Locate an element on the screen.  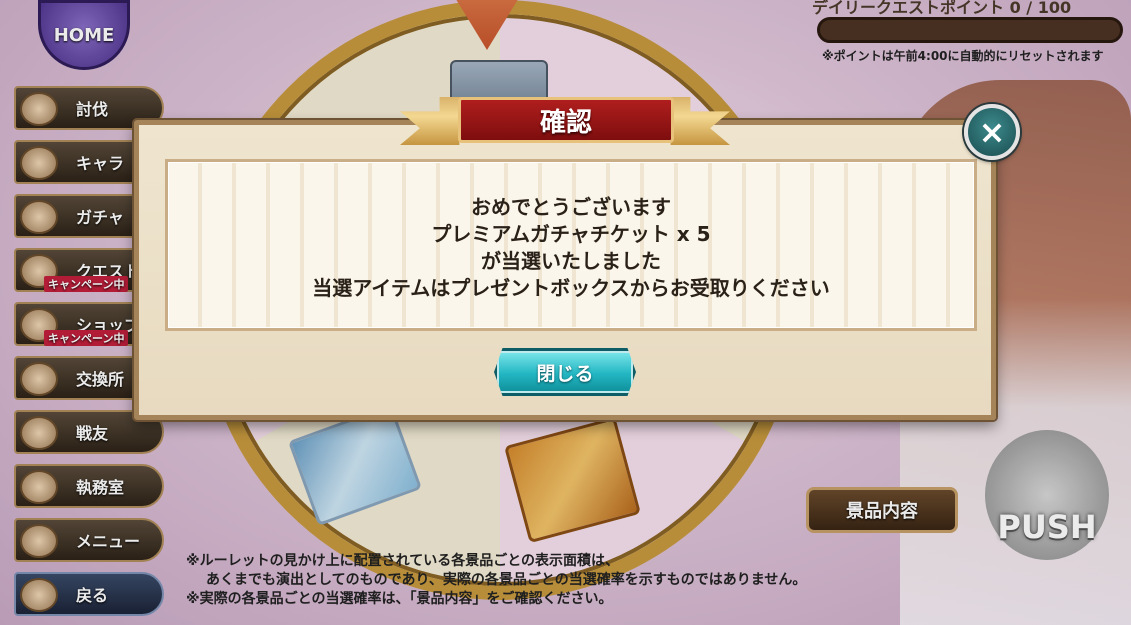
message-line: が当選いたしました is located at coordinates (571, 261).